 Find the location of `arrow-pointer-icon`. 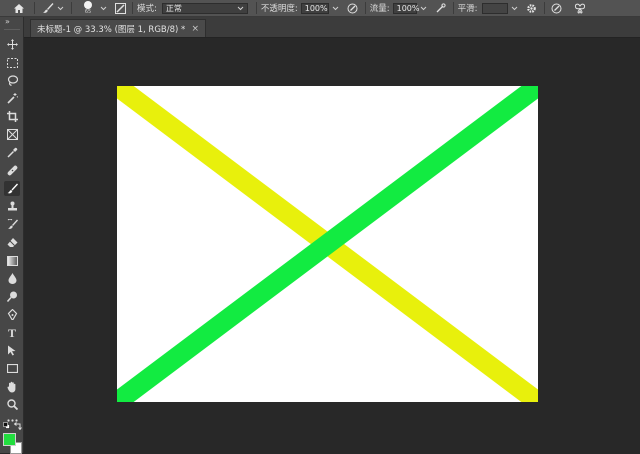

arrow-pointer-icon is located at coordinates (12, 350).